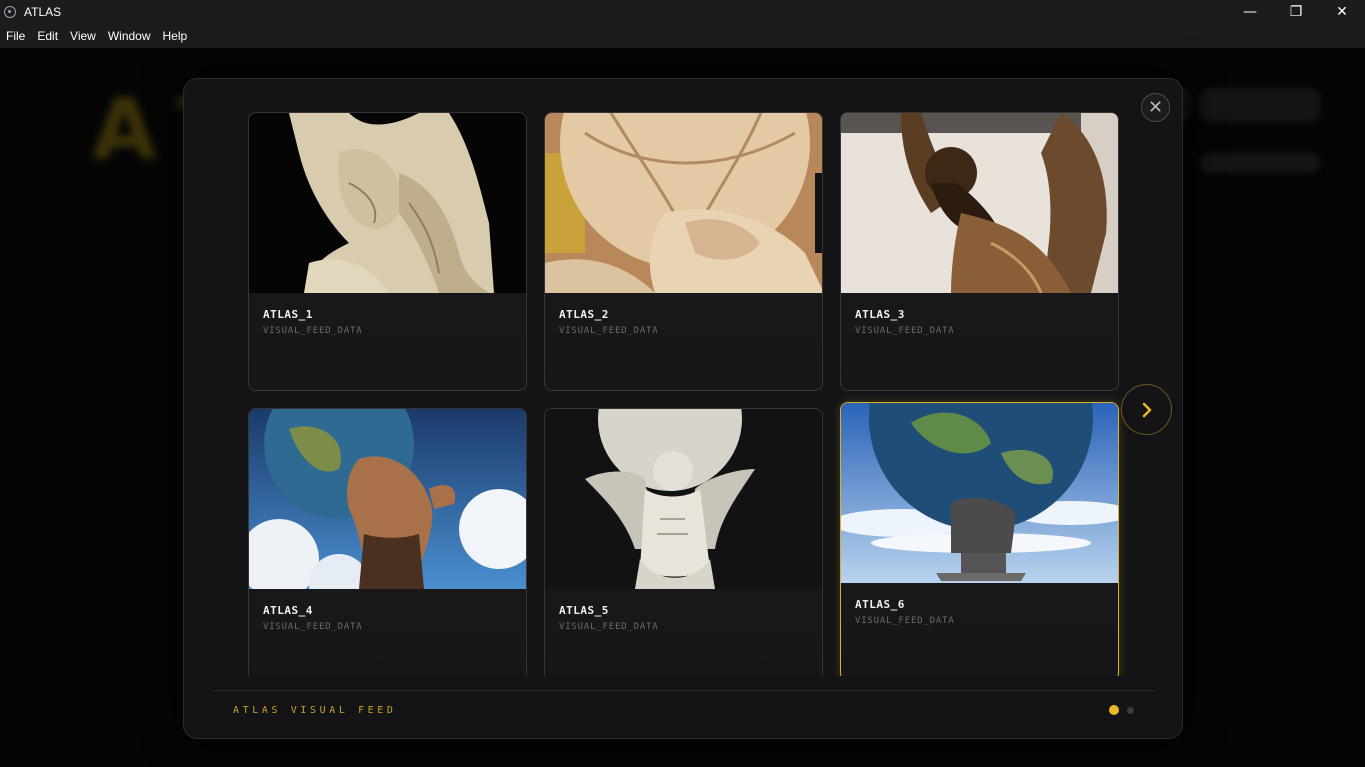  I want to click on title-bar: ATLAS — ❐ ✕, so click(682, 12).